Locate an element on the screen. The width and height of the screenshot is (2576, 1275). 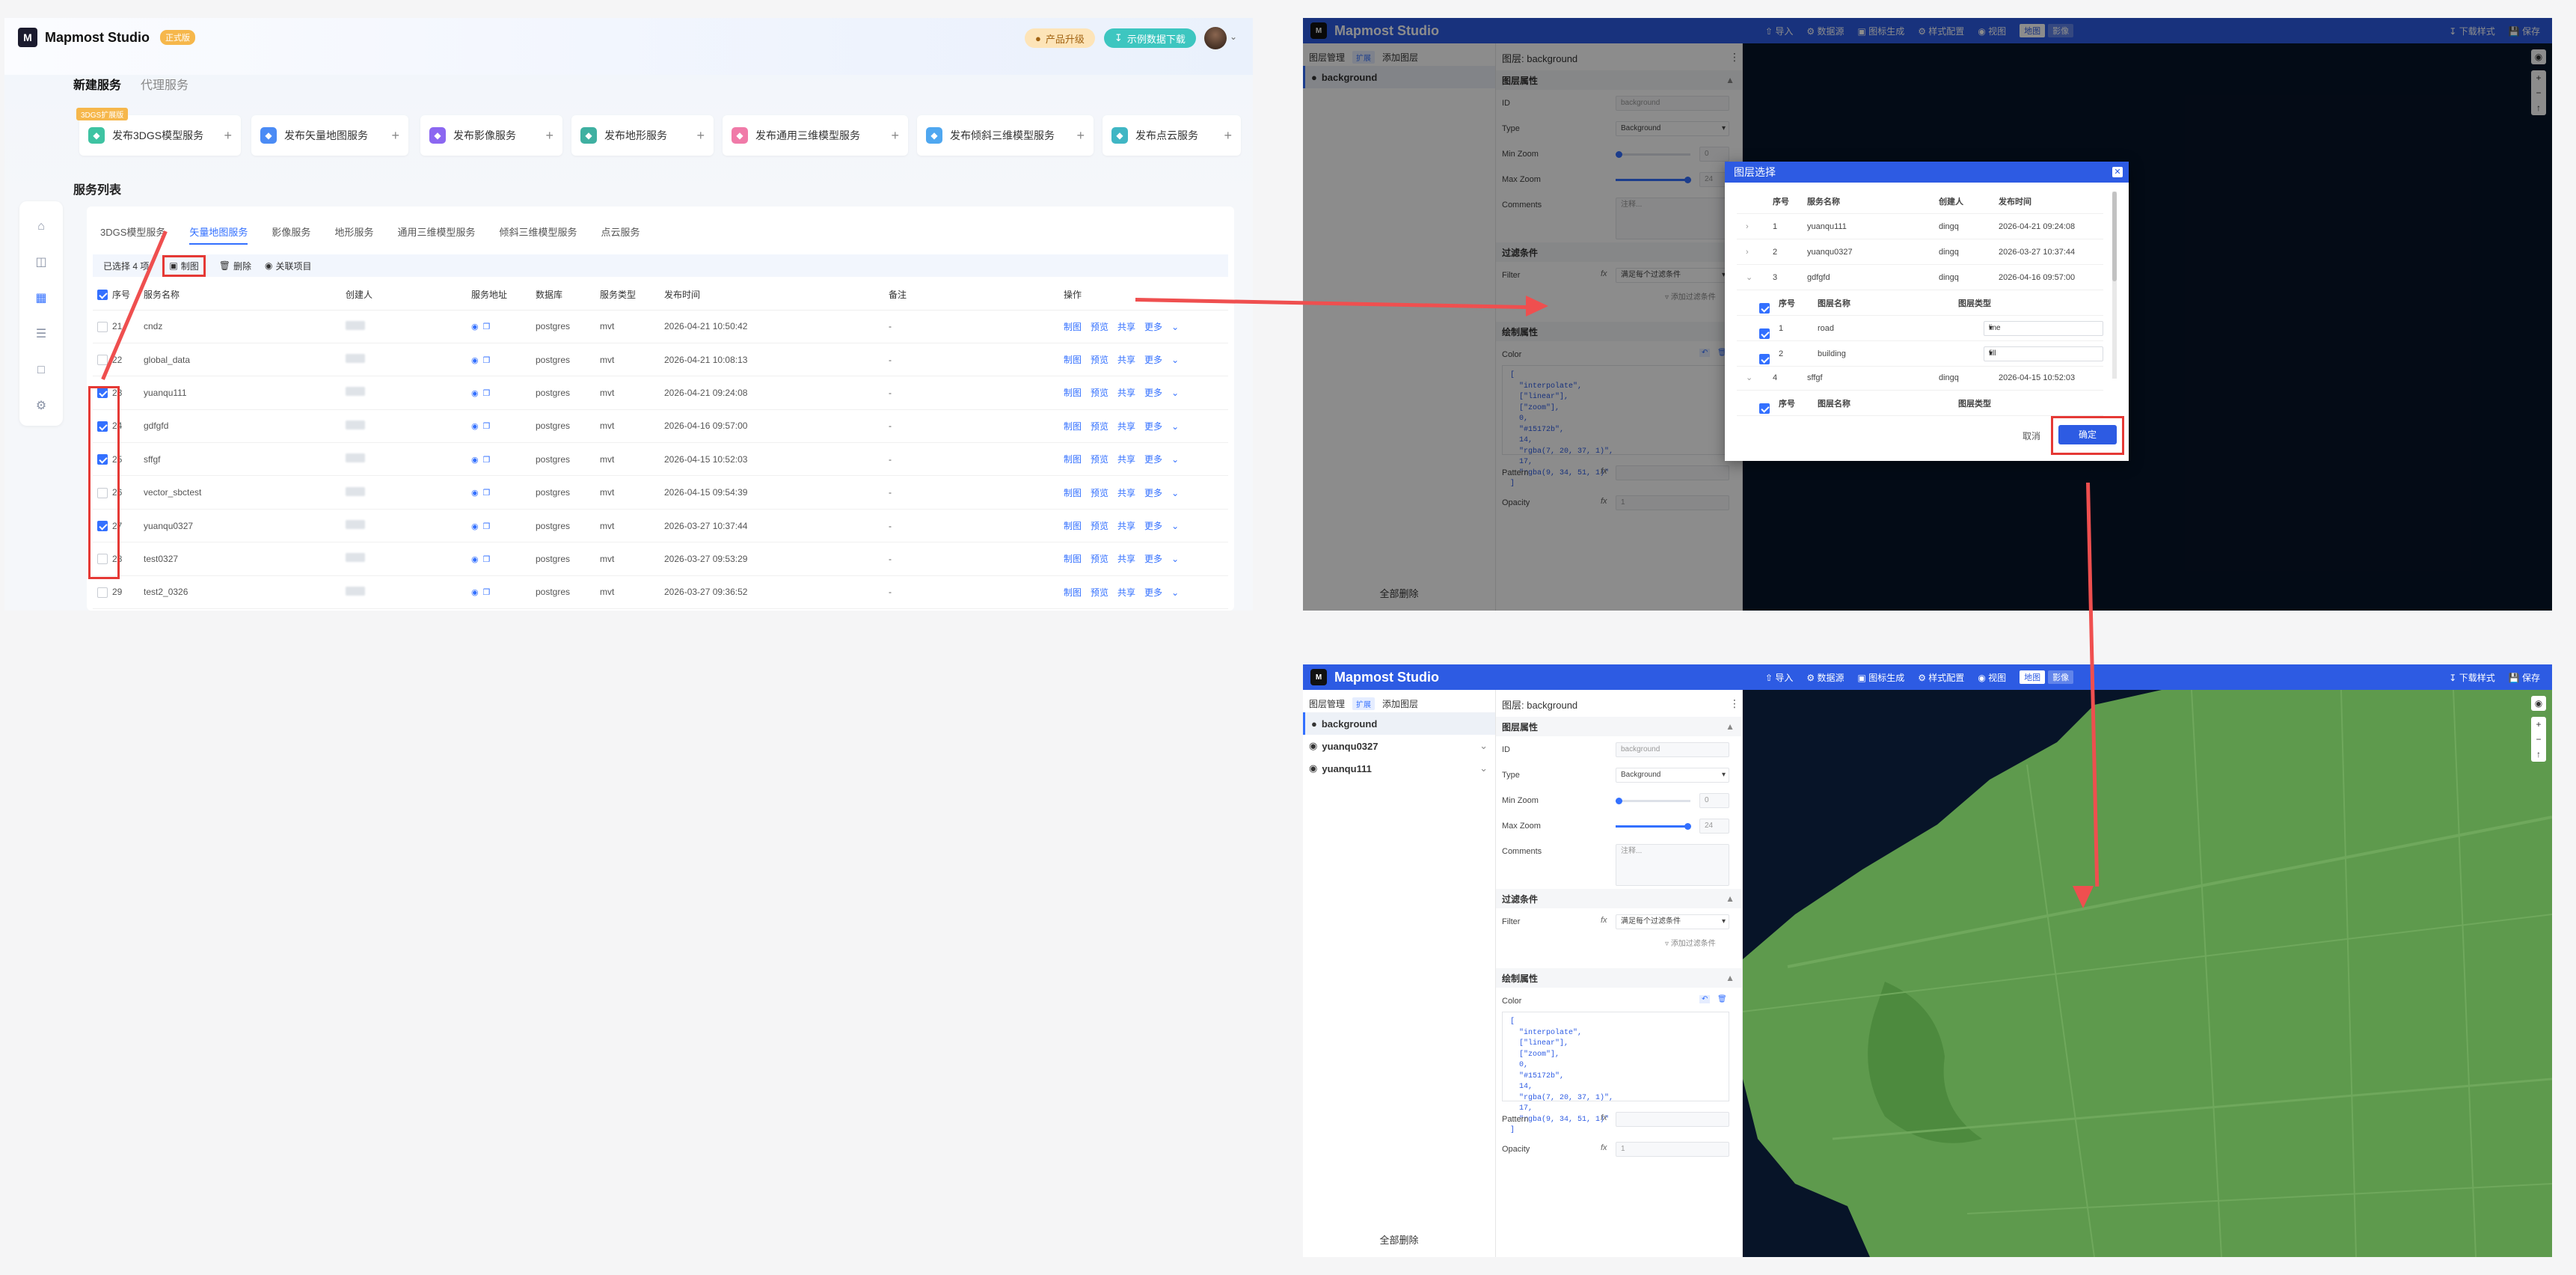
publish-card: ◆ 发布矢量地图服务 + is located at coordinates (329, 135).